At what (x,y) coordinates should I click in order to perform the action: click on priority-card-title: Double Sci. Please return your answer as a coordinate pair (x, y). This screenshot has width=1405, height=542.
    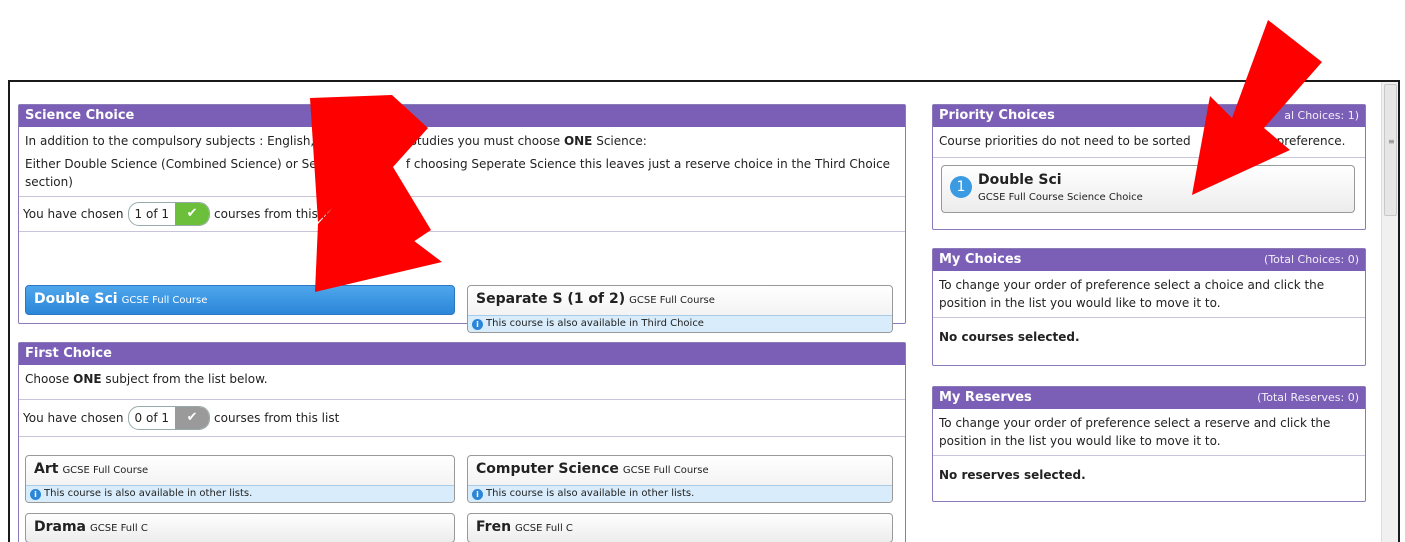
    Looking at the image, I should click on (1020, 180).